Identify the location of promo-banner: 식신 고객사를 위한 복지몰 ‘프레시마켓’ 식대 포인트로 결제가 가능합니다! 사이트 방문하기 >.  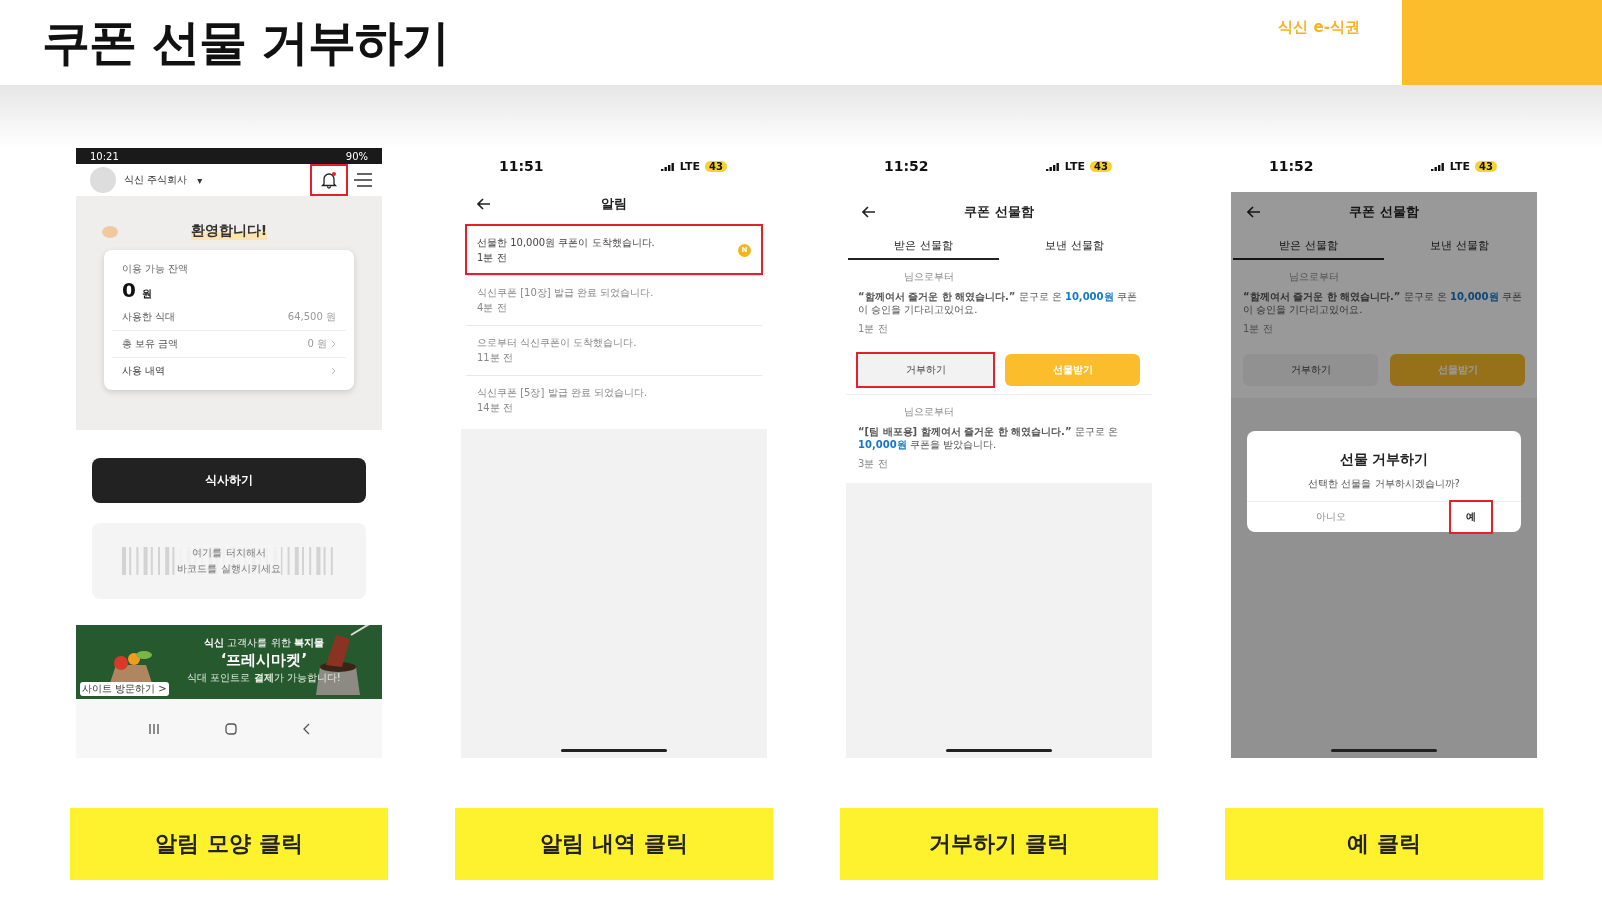
(229, 662).